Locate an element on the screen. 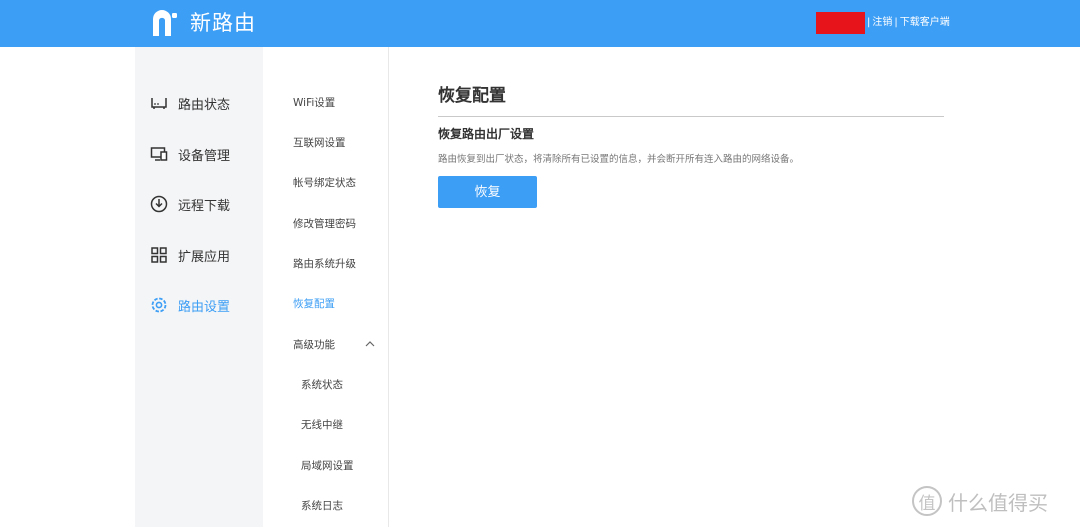 Image resolution: width=1080 pixels, height=527 pixels. devices-icon is located at coordinates (159, 154).